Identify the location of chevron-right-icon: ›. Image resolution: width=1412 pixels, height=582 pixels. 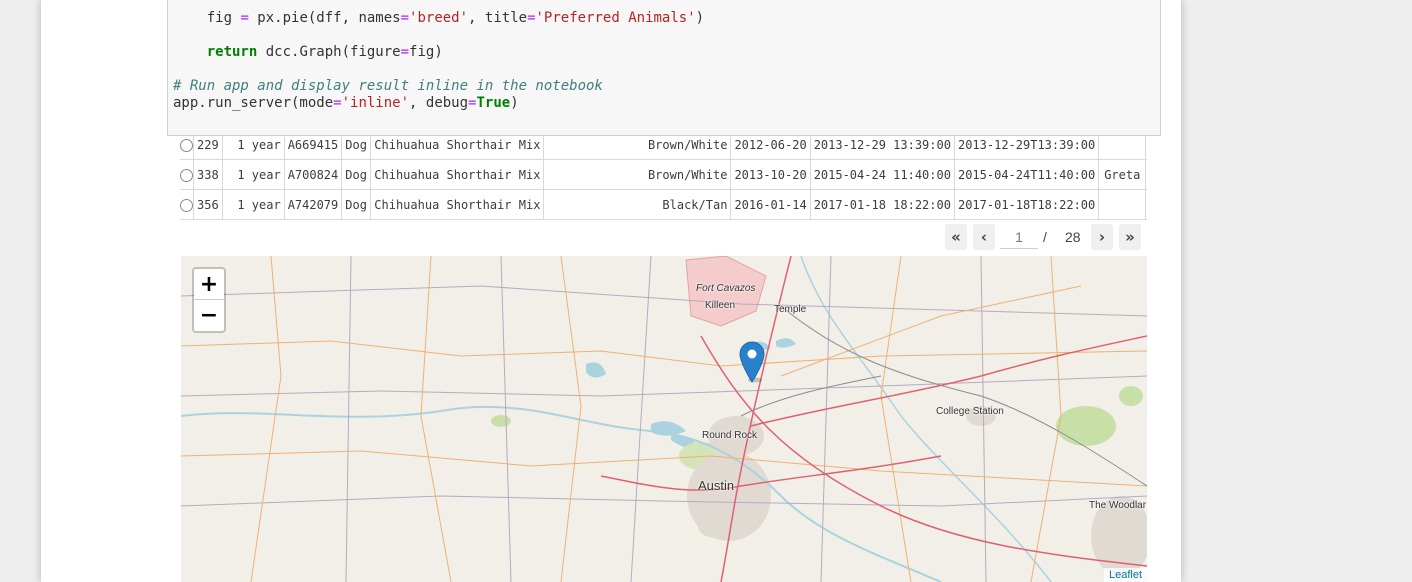
(1102, 237).